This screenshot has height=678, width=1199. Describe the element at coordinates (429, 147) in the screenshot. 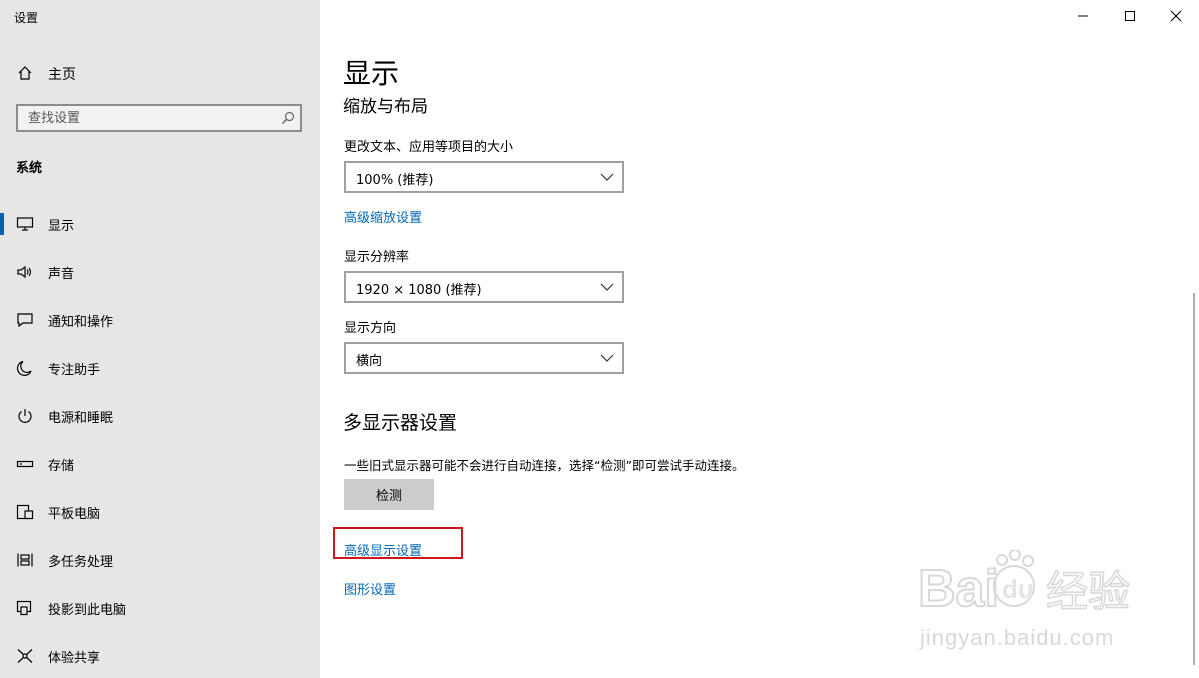

I see `scale-label: 更改文本、应用等项目的大小` at that location.